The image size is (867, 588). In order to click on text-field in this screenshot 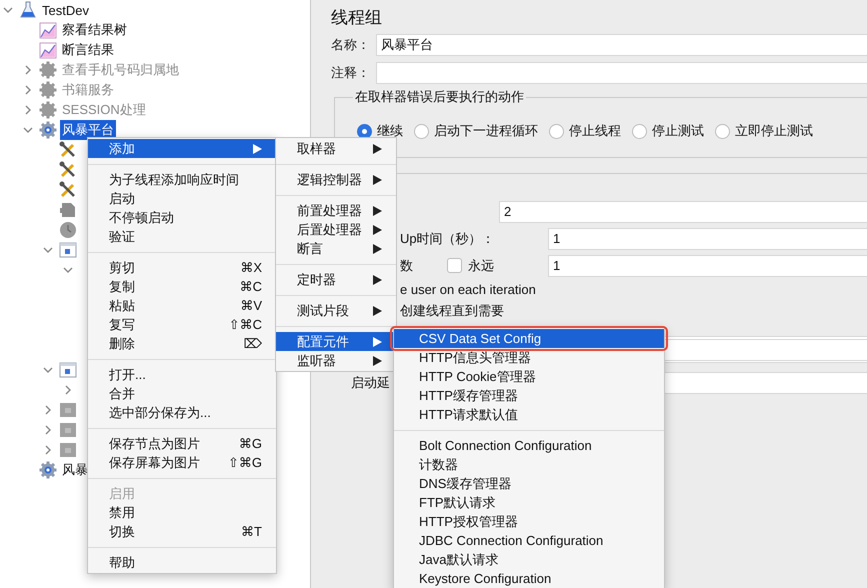, I will do `click(621, 73)`.